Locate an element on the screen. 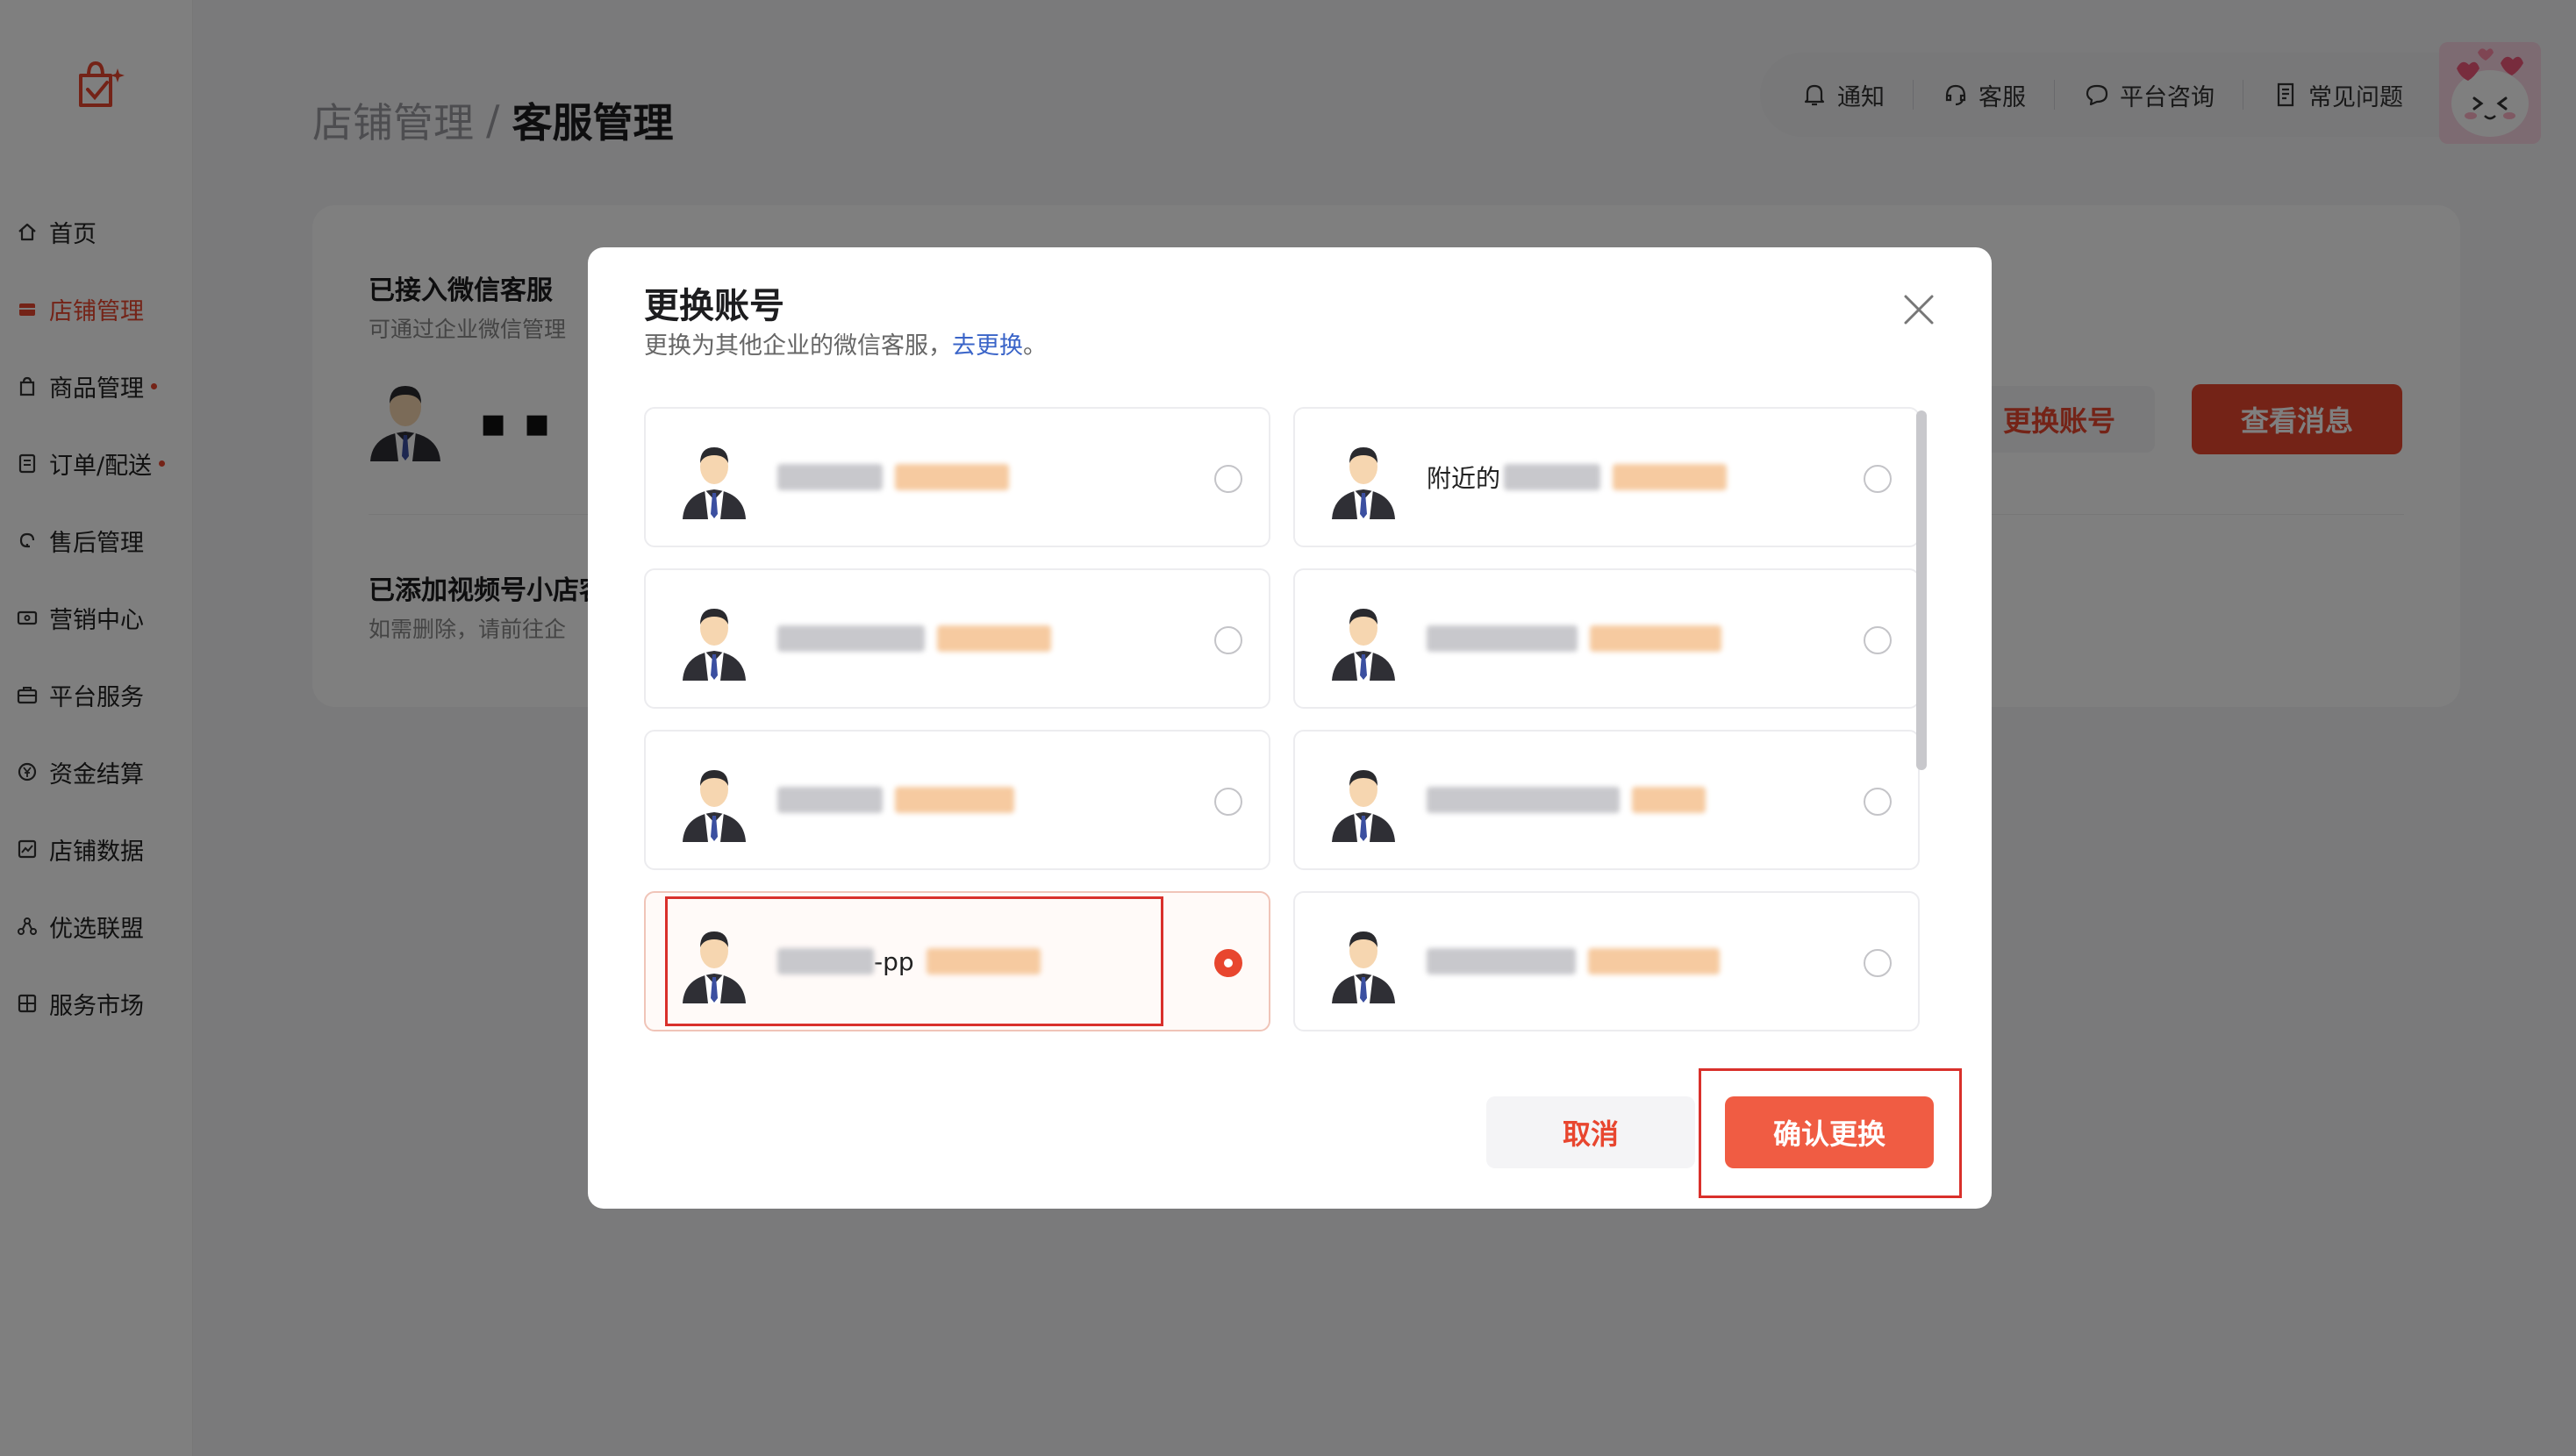  account-name: 附近的 is located at coordinates (1577, 477).